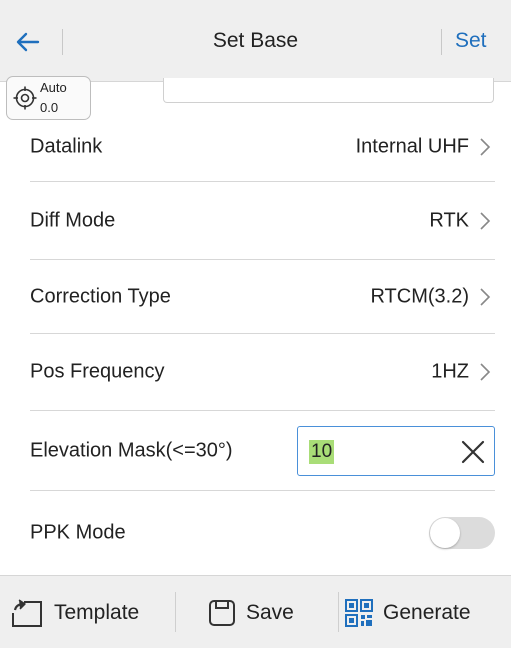 The width and height of the screenshot is (511, 648). What do you see at coordinates (262, 297) in the screenshot?
I see `row-correction-type: Correction Type RTCM(3.2)` at bounding box center [262, 297].